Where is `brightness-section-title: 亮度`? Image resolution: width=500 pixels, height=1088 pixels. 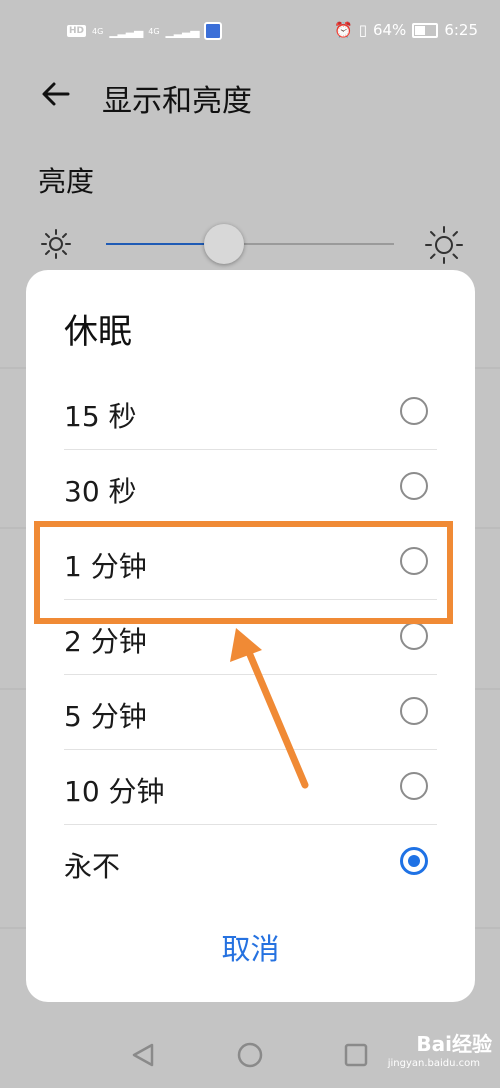 brightness-section-title: 亮度 is located at coordinates (66, 181).